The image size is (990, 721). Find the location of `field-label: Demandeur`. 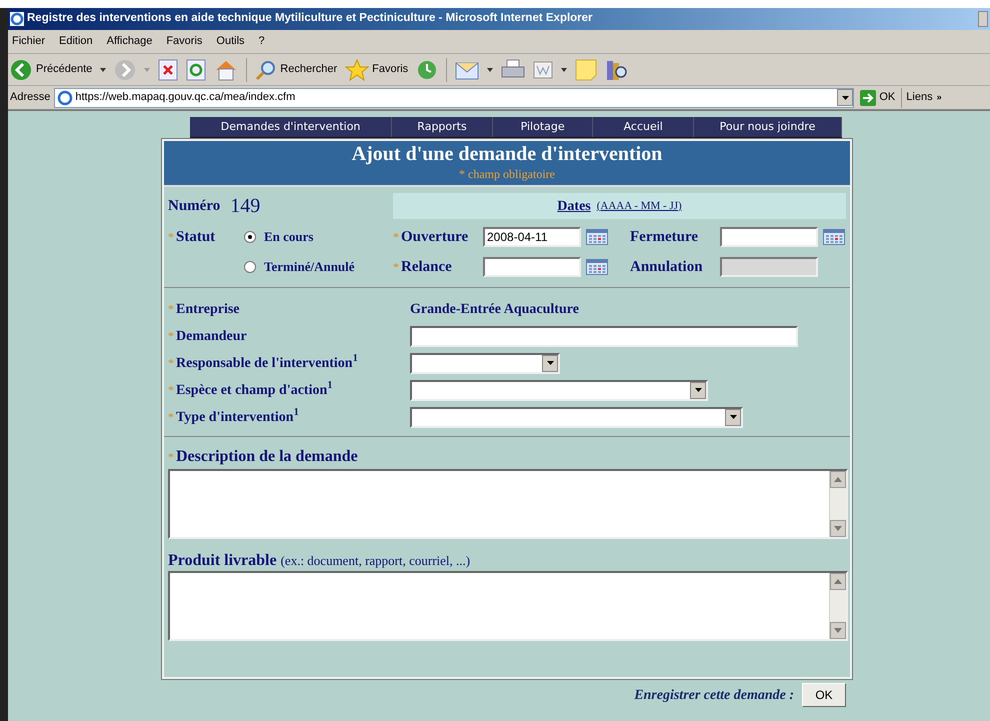

field-label: Demandeur is located at coordinates (211, 337).